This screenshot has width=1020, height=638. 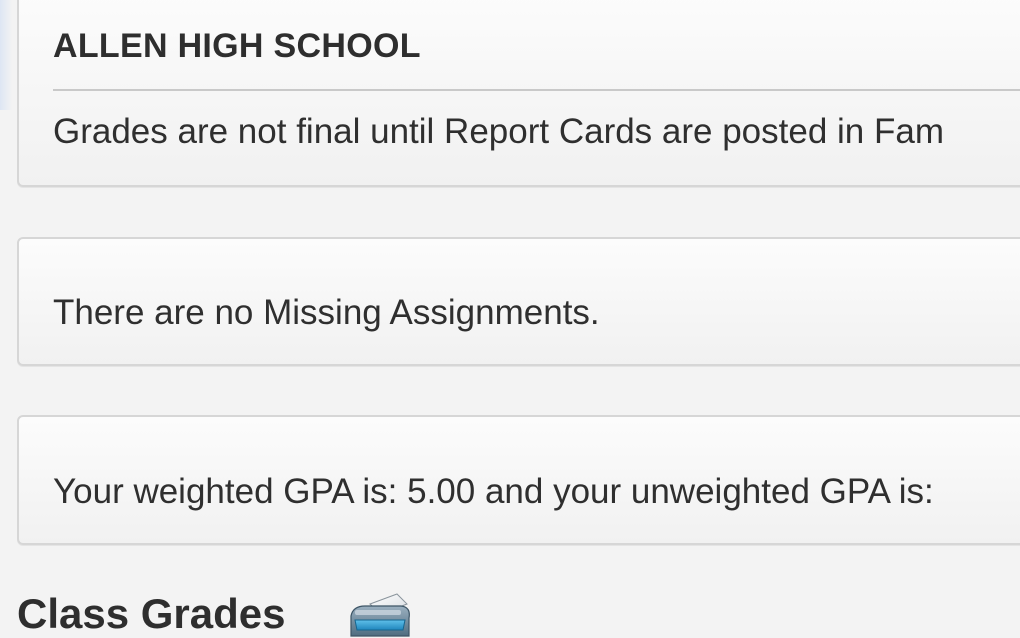 What do you see at coordinates (237, 46) in the screenshot?
I see `school-name-heading: ALLEN HIGH SCHOOL` at bounding box center [237, 46].